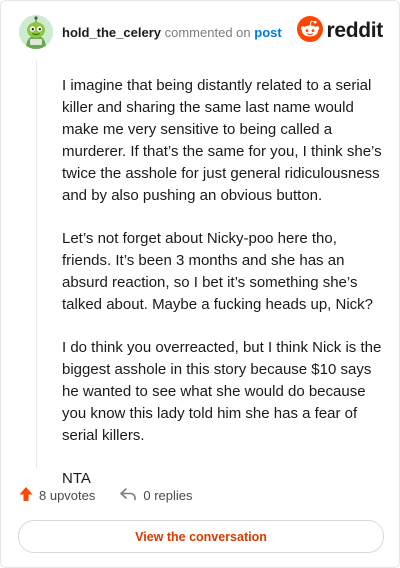  I want to click on upvote-button: 8 upvotes, so click(57, 495).